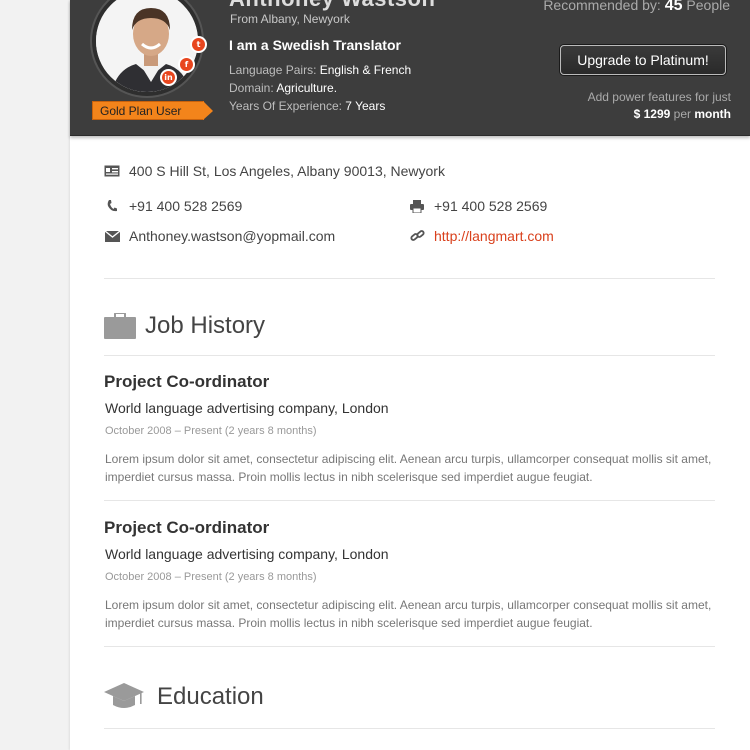  Describe the element at coordinates (643, 60) in the screenshot. I see `upgrade-button: Upgrade to Platinum!` at that location.